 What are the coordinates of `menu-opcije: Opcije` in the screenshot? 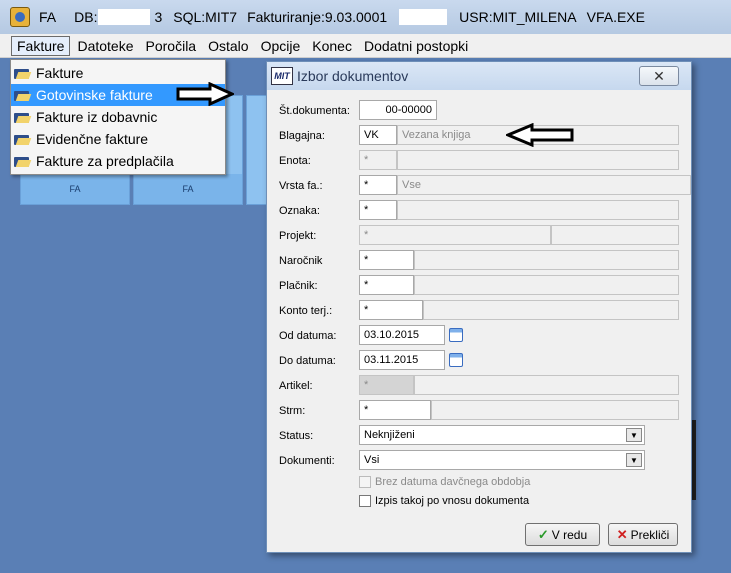 It's located at (281, 46).